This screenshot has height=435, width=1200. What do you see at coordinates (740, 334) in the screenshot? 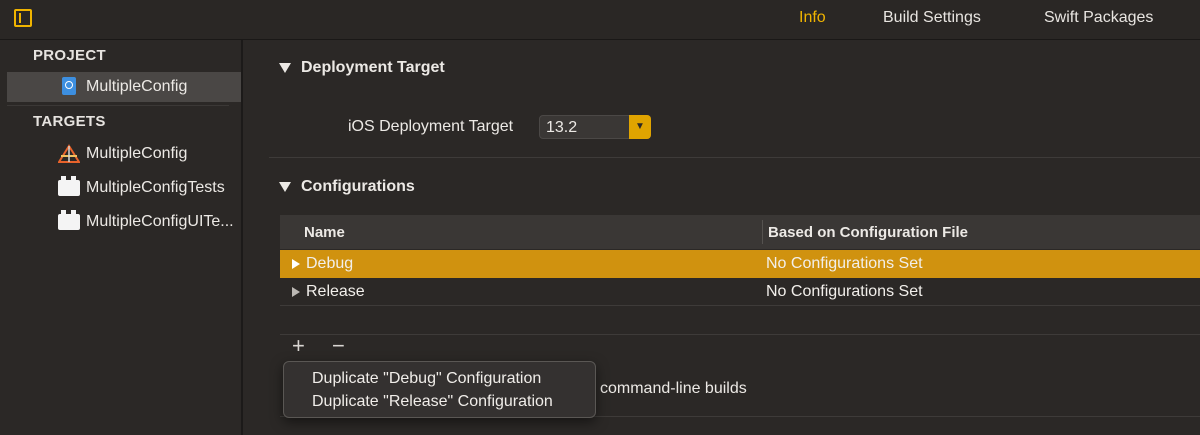
I see `table-footer-divider` at bounding box center [740, 334].